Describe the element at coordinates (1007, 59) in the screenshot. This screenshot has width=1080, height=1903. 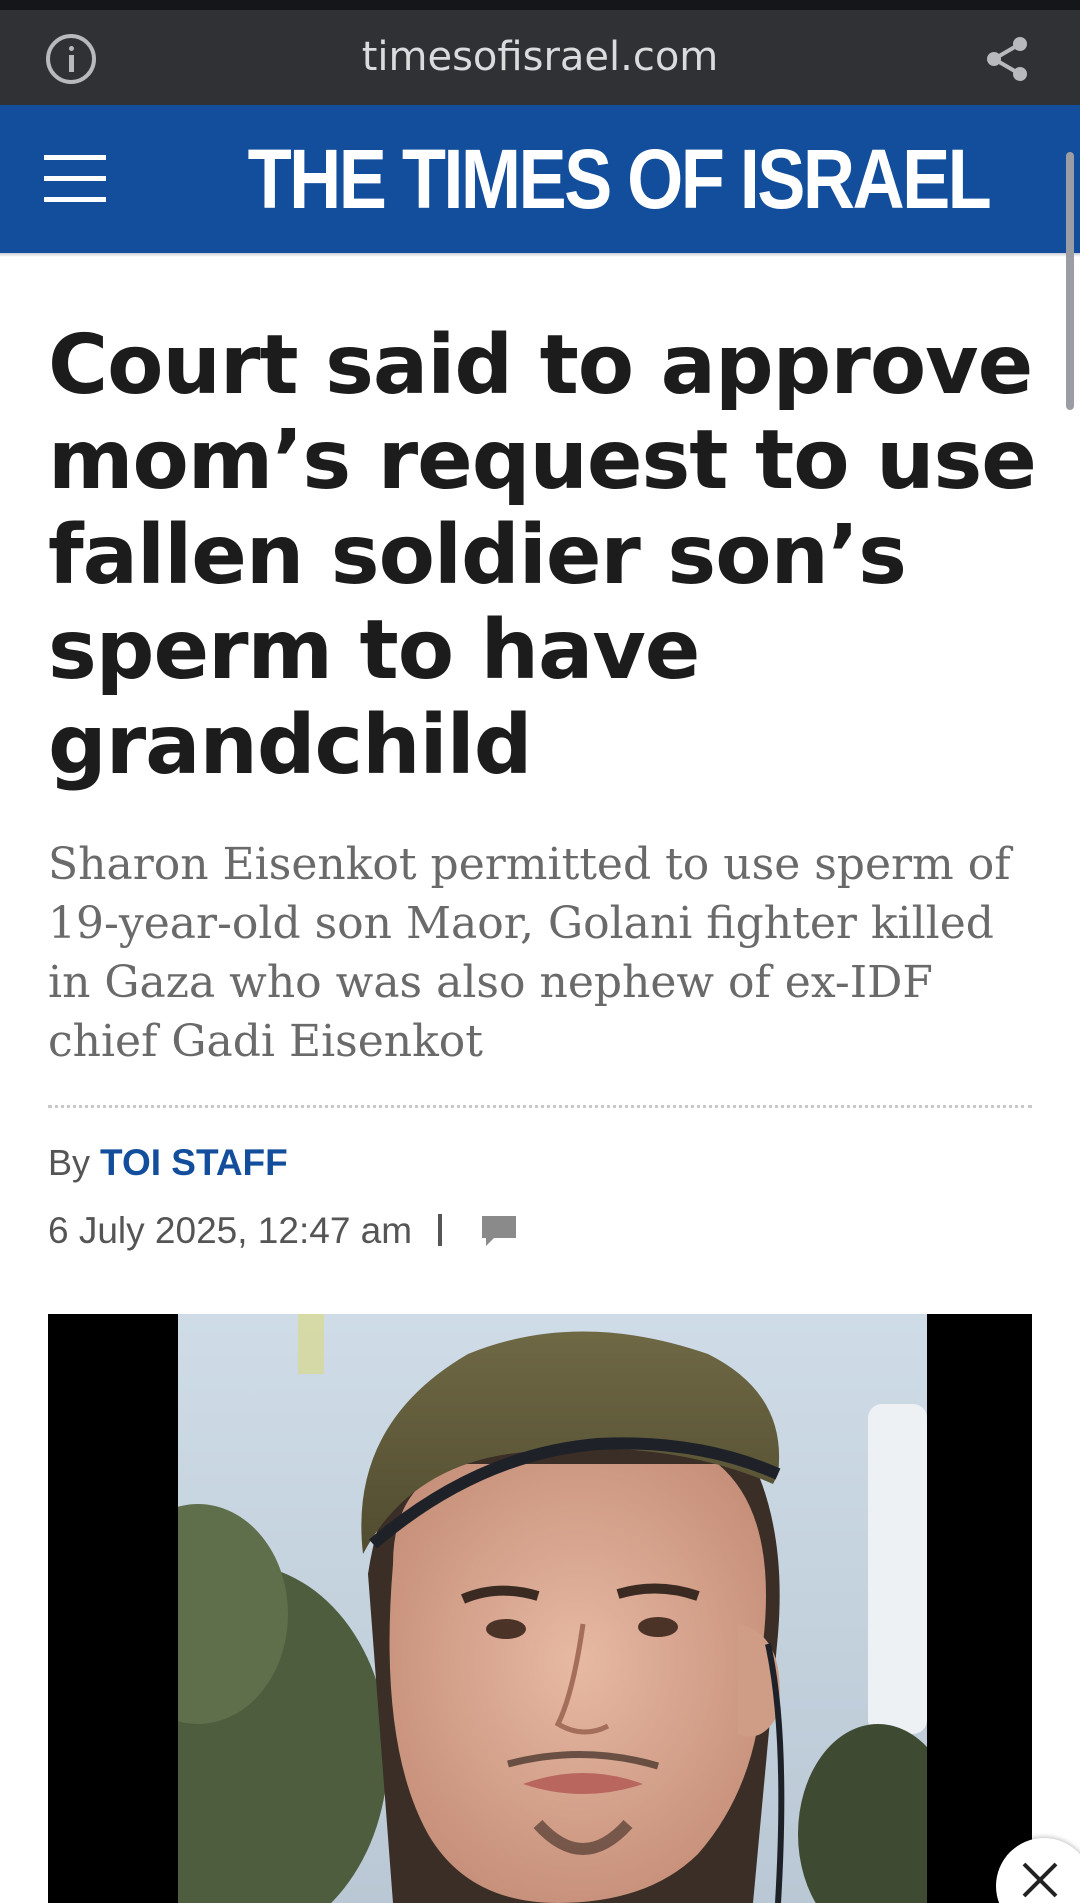
I see `share-icon` at that location.